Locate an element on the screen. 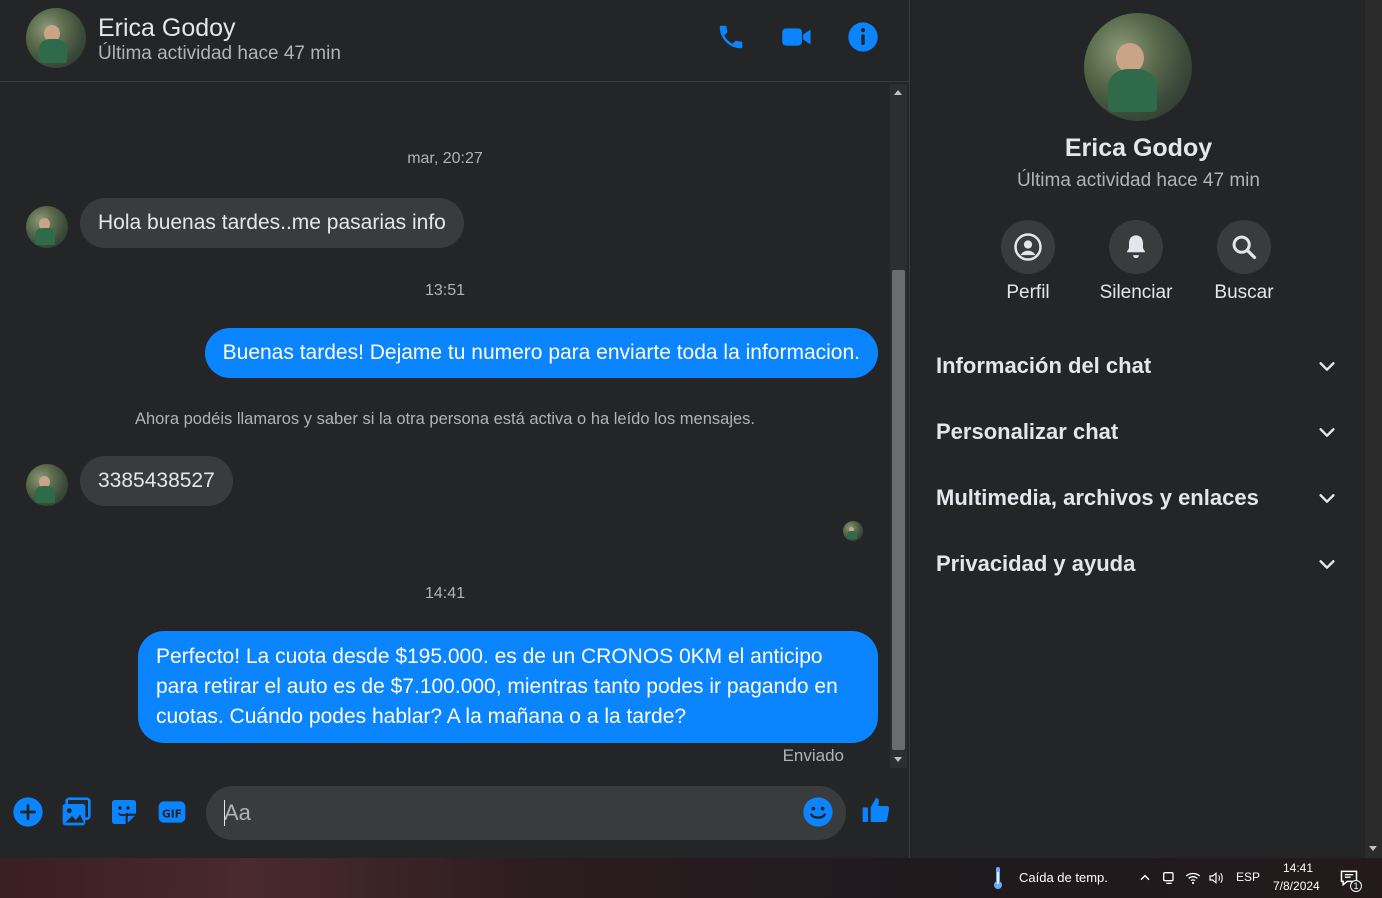 The height and width of the screenshot is (898, 1382). sticker-icon is located at coordinates (124, 812).